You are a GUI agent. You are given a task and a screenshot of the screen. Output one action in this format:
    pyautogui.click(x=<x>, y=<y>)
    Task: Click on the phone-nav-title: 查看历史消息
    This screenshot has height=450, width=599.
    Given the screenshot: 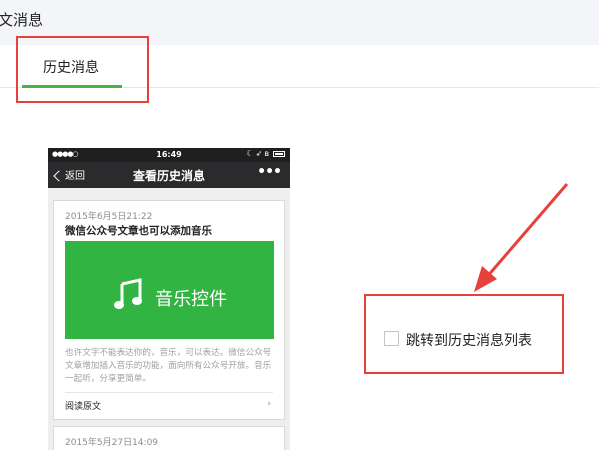 What is the action you would take?
    pyautogui.click(x=168, y=176)
    